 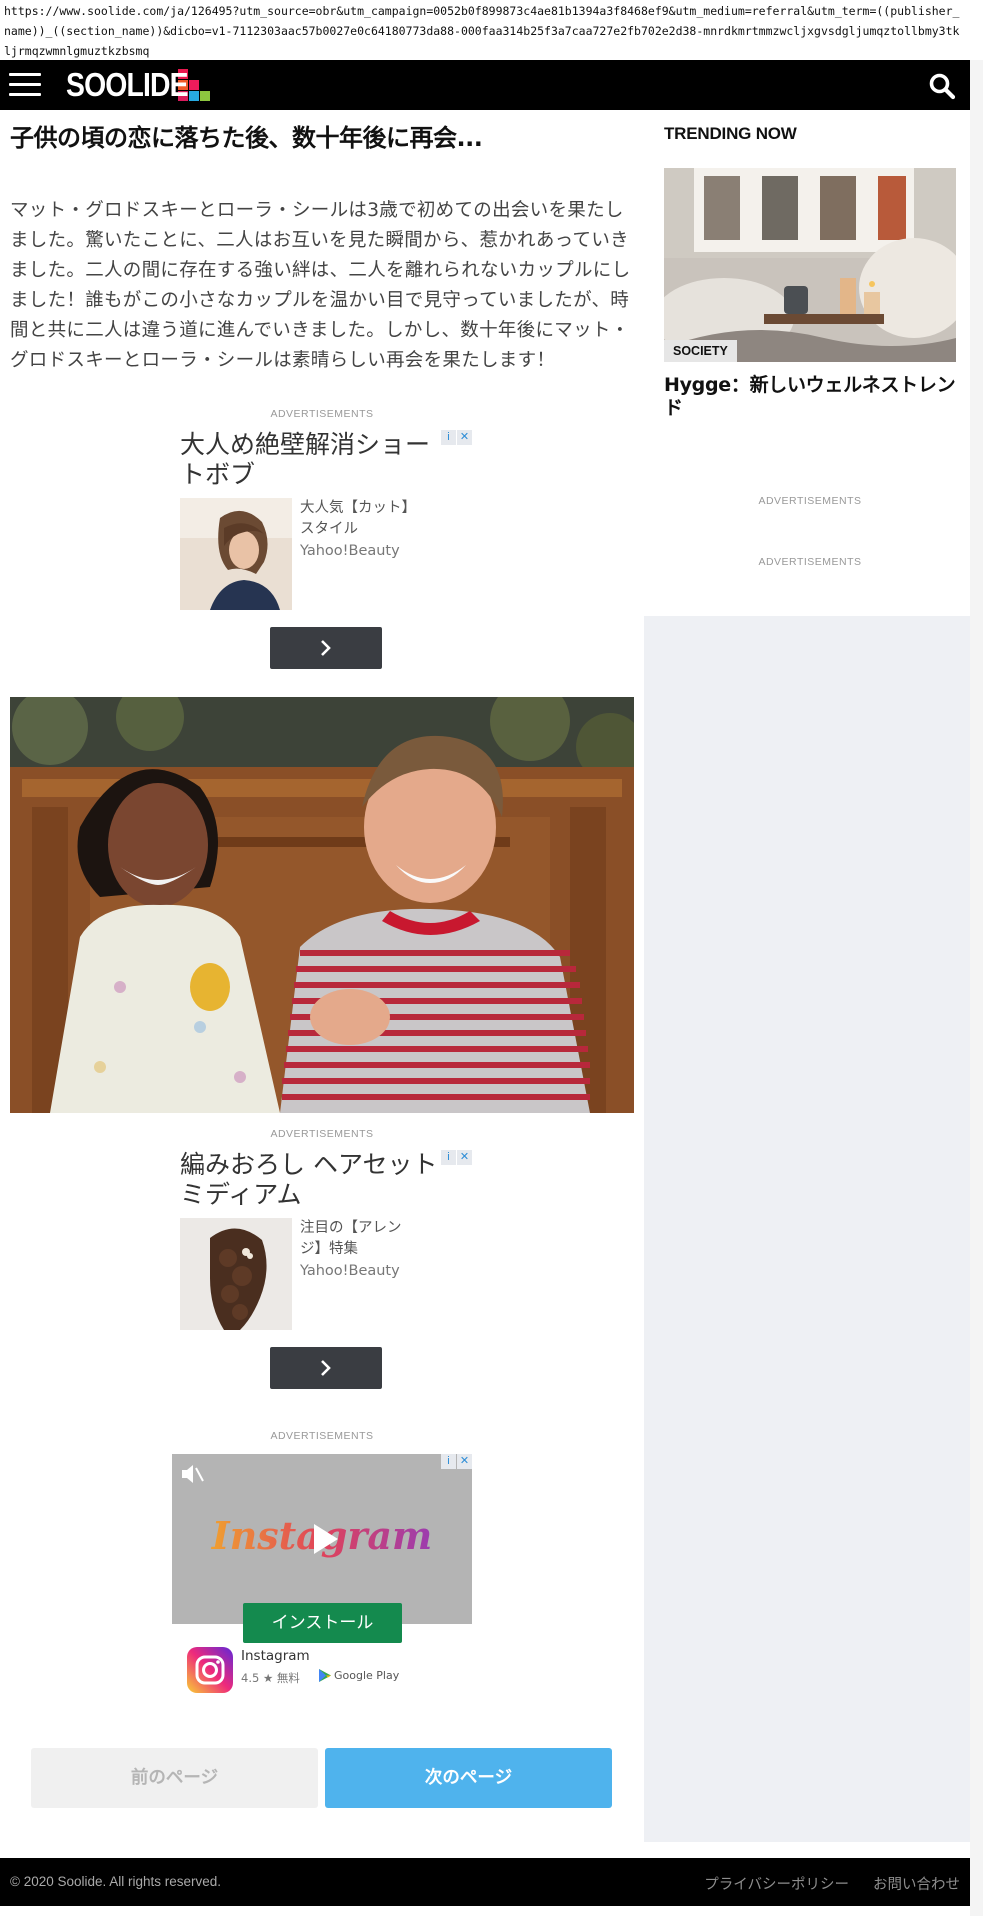 I want to click on copyright-text: © 2020 Soolide. All rights reserved., so click(x=116, y=1881).